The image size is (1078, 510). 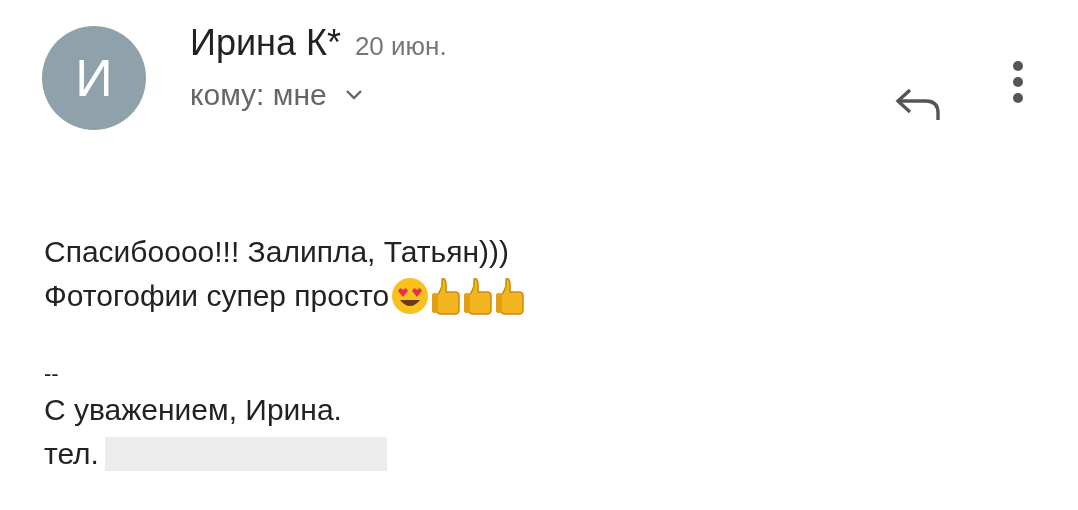 I want to click on chevron-down-icon, so click(x=353, y=95).